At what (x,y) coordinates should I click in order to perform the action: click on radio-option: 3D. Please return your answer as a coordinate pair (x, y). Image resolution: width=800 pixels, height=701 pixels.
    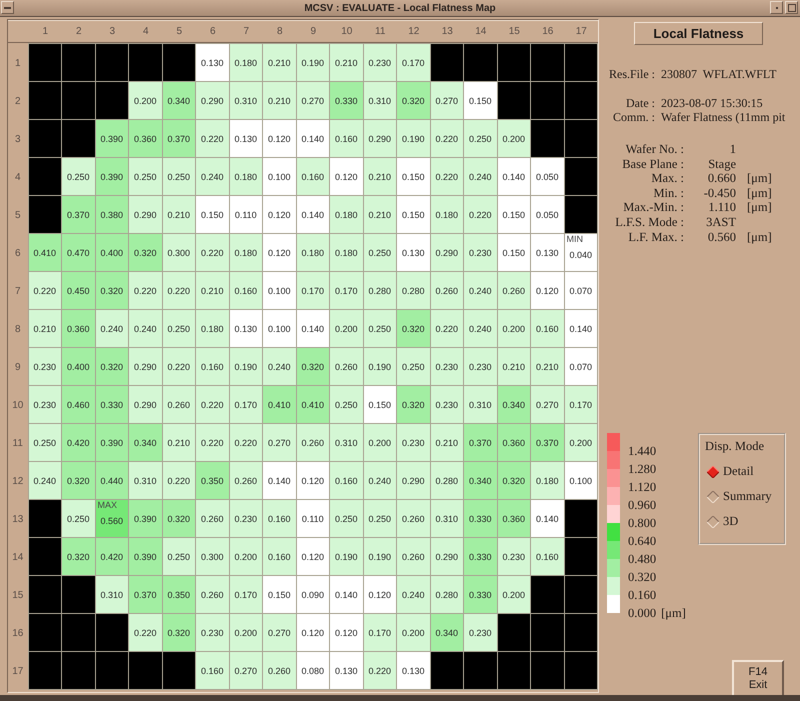
    Looking at the image, I should click on (745, 521).